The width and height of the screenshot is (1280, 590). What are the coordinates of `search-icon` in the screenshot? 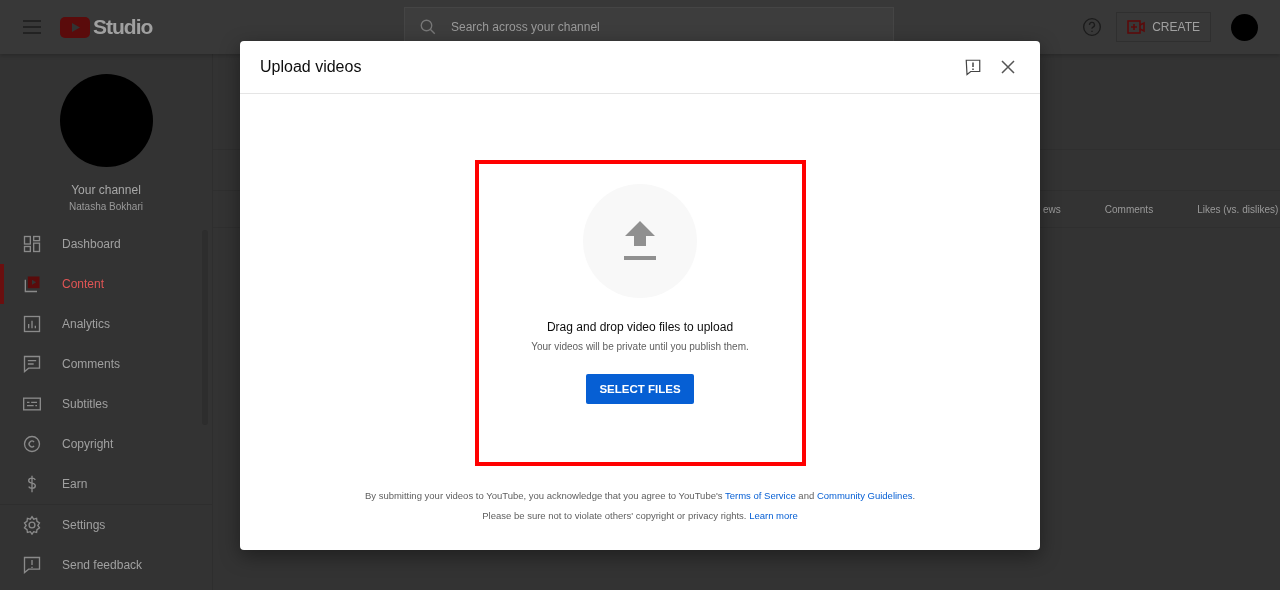 It's located at (428, 27).